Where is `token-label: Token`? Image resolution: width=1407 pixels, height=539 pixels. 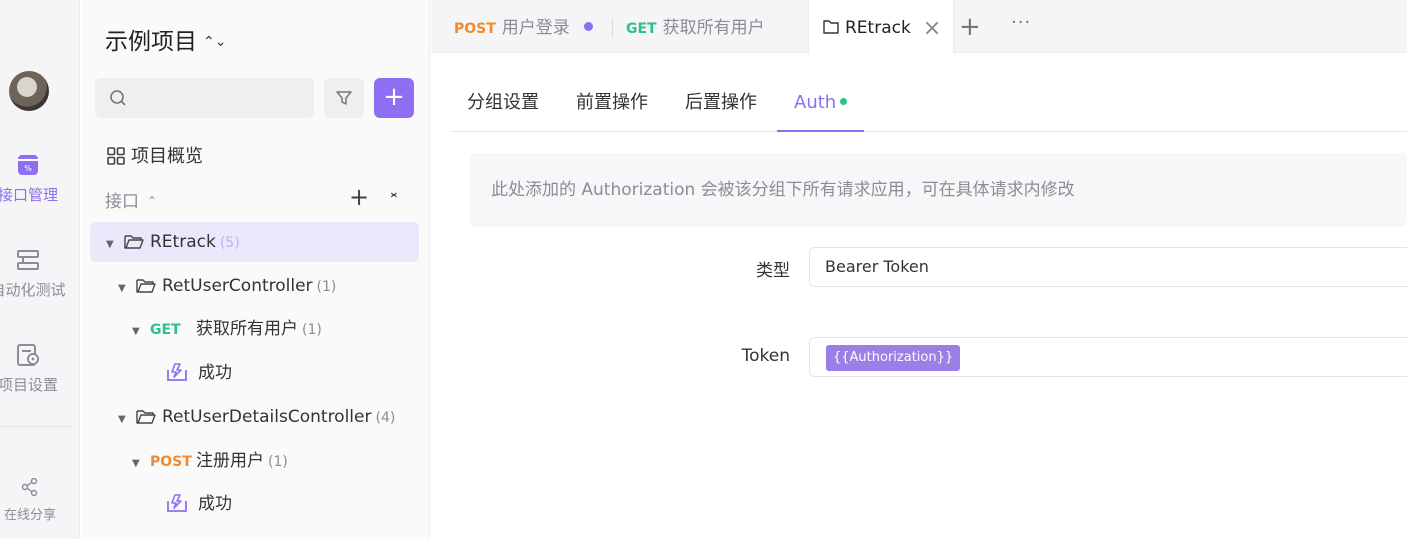
token-label: Token is located at coordinates (765, 356).